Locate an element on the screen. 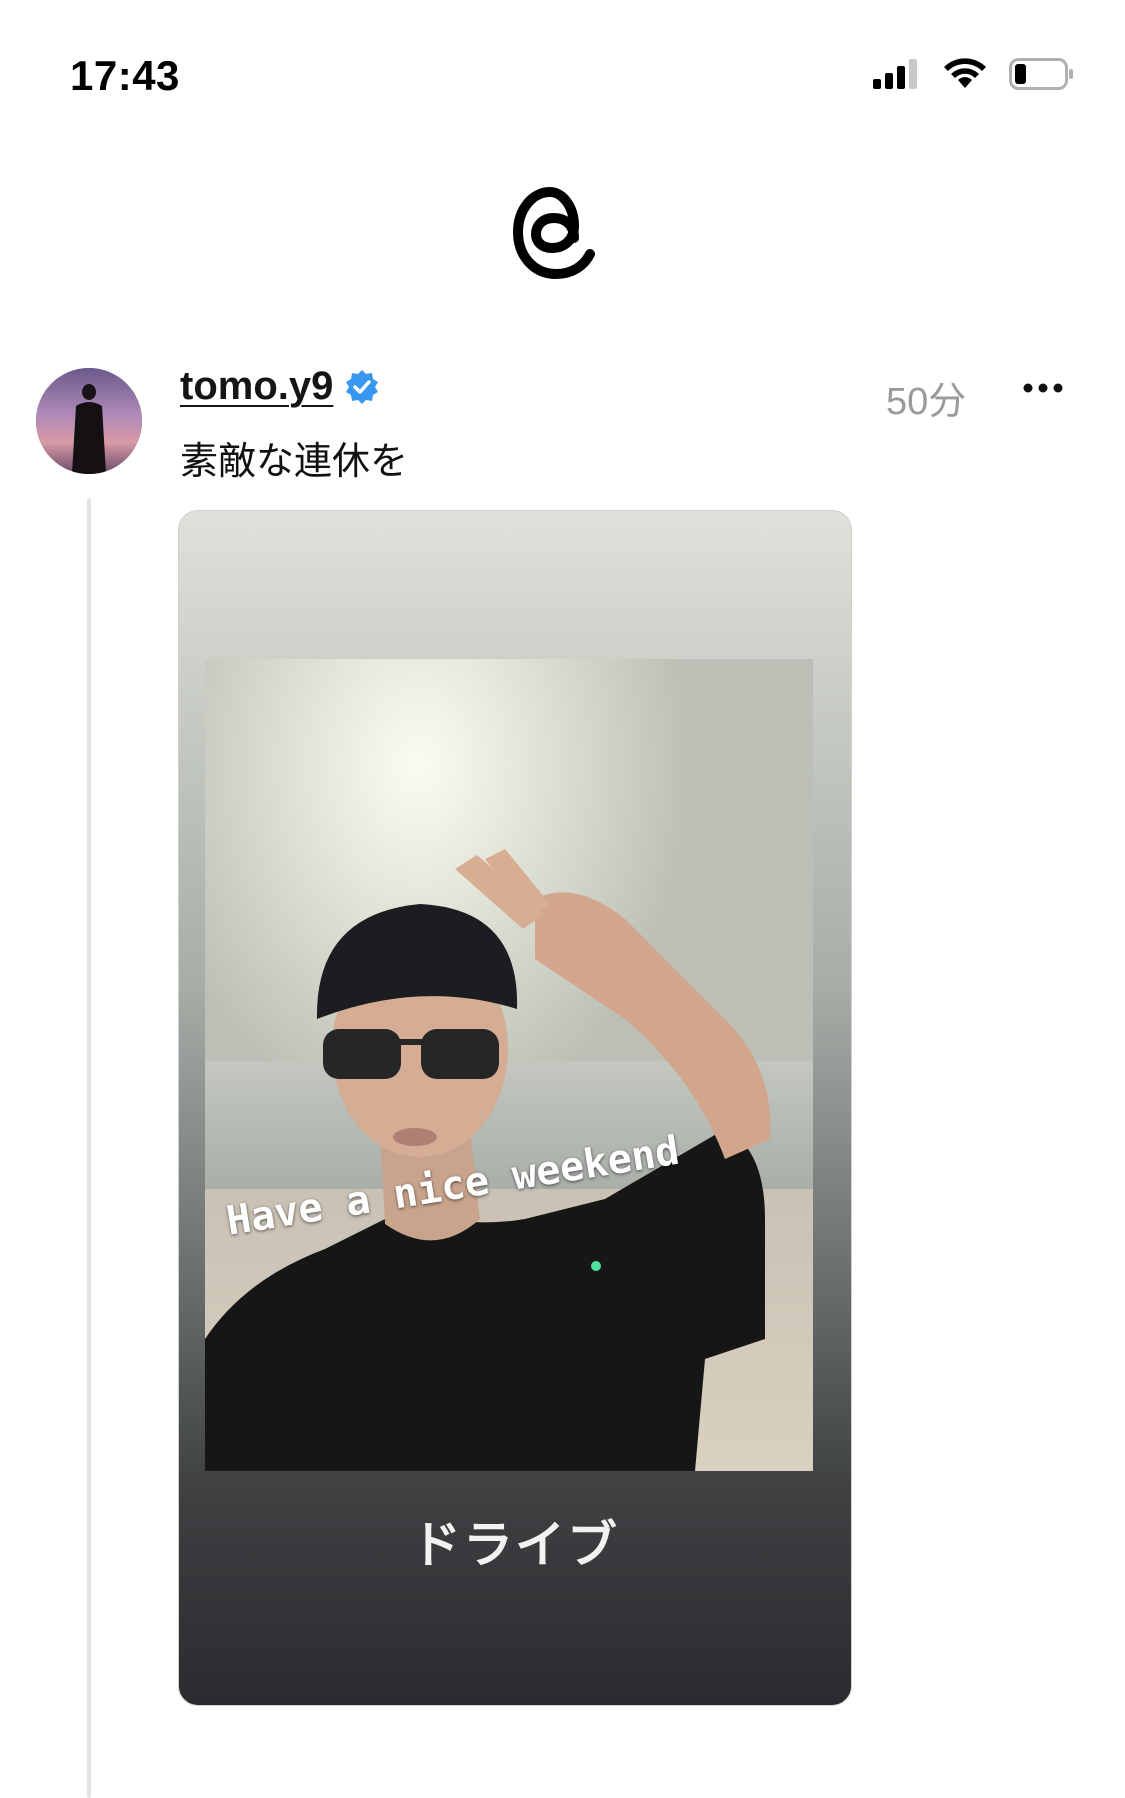 The image size is (1125, 1798). verified-badge-icon is located at coordinates (362, 386).